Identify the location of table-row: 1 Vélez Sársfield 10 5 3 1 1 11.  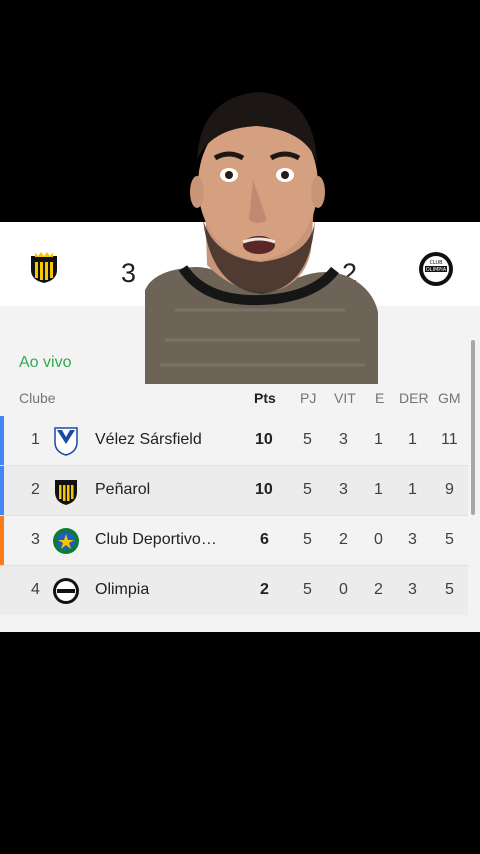
(234, 441).